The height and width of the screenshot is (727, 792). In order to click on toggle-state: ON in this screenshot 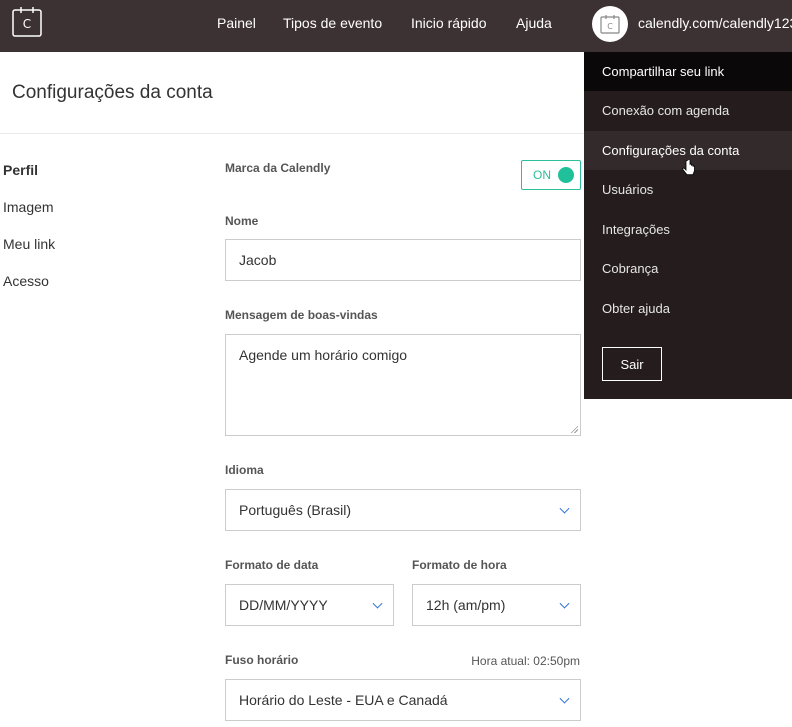, I will do `click(542, 175)`.